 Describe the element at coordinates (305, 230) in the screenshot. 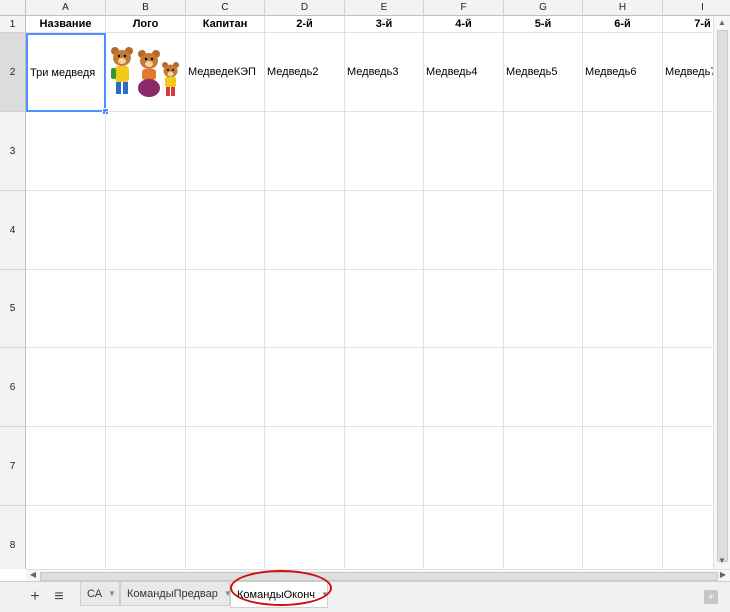

I see `cell-d4` at that location.